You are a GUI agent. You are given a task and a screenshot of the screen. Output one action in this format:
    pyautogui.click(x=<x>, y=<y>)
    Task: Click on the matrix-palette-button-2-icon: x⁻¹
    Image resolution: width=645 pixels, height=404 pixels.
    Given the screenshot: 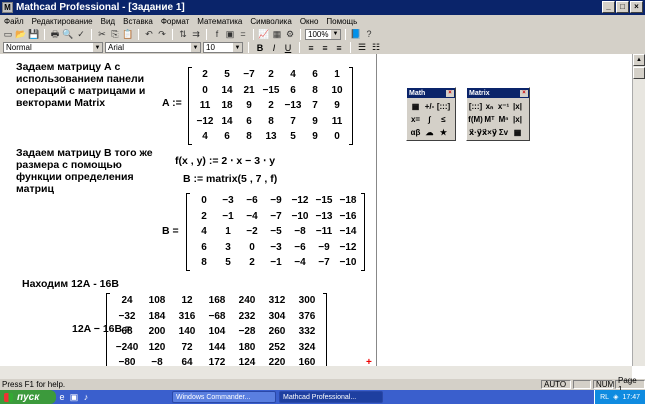 What is the action you would take?
    pyautogui.click(x=503, y=106)
    